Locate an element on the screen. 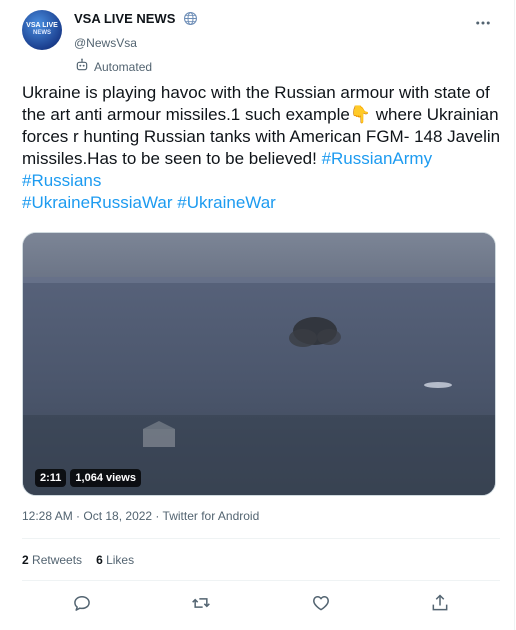  heart-icon is located at coordinates (321, 603).